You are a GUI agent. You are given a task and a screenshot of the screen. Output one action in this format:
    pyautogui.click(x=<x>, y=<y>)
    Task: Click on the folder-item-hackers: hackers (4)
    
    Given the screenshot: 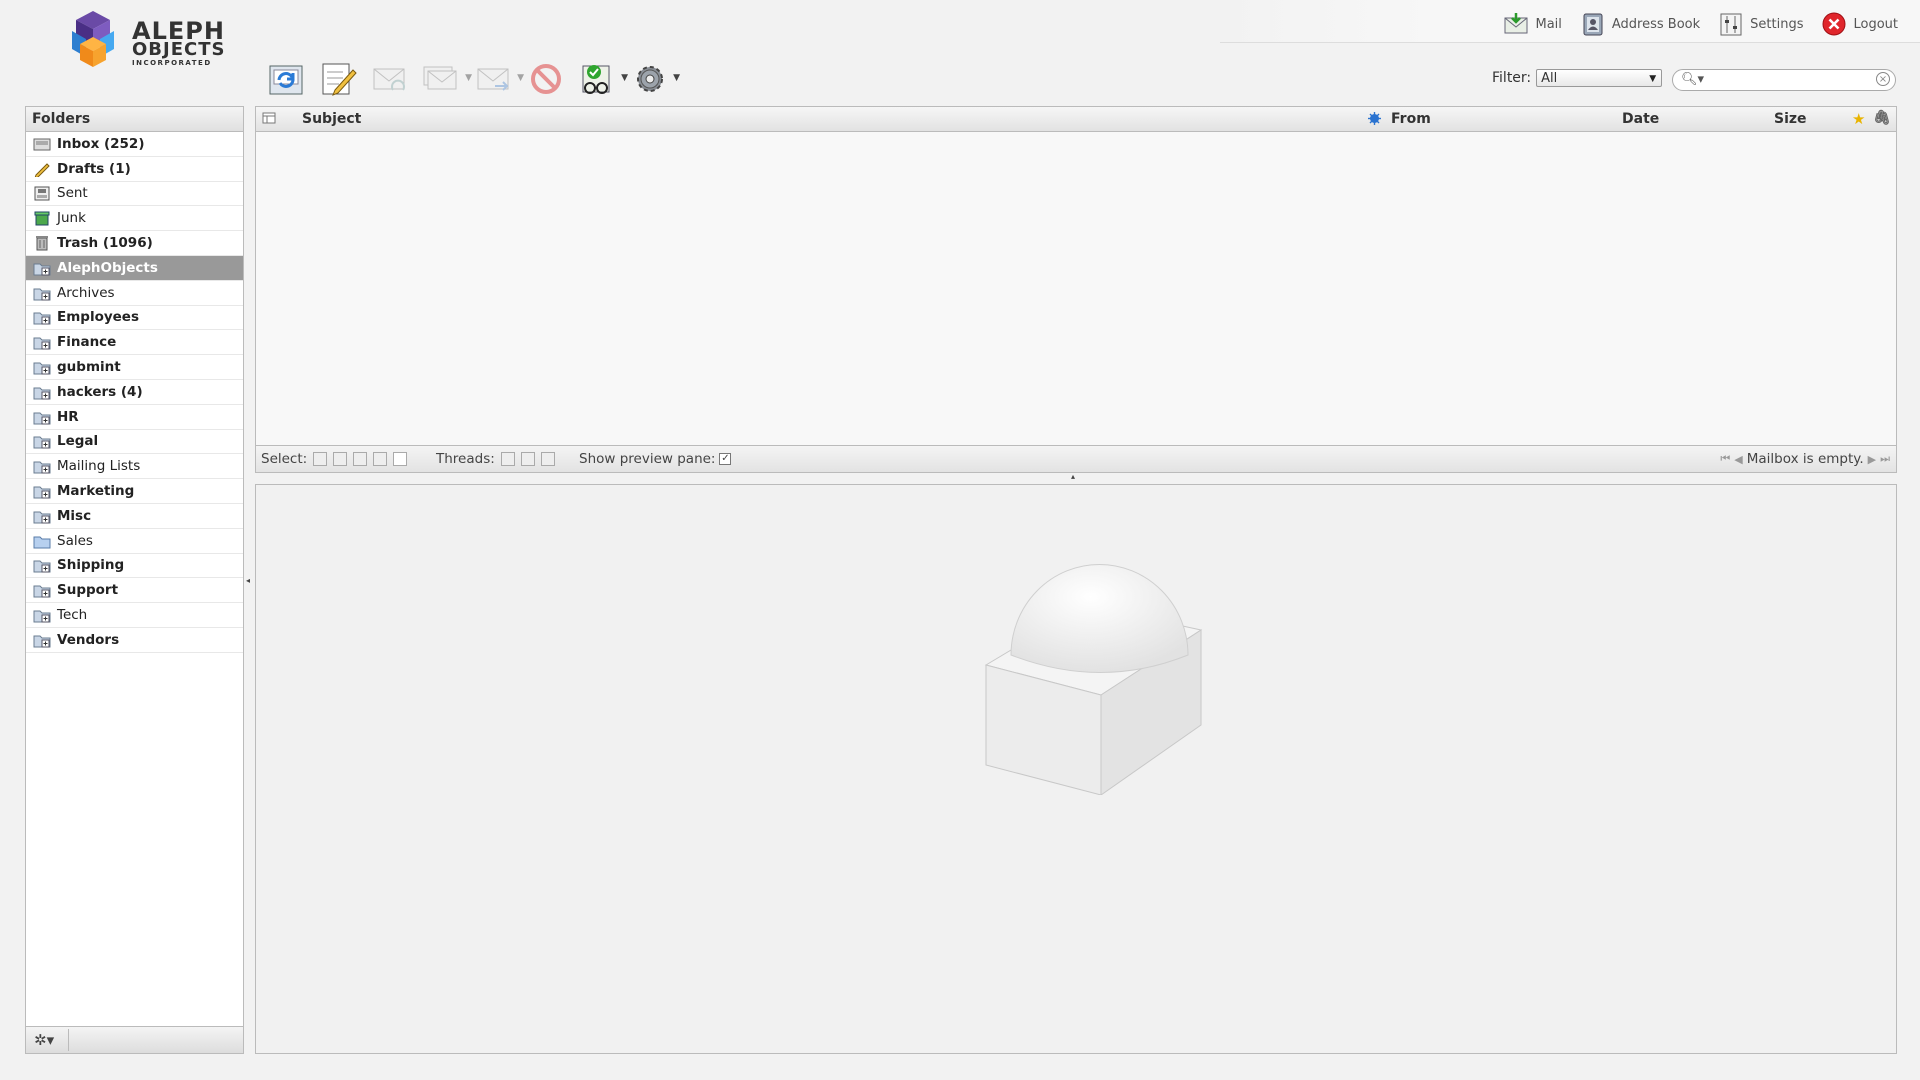 What is the action you would take?
    pyautogui.click(x=134, y=392)
    